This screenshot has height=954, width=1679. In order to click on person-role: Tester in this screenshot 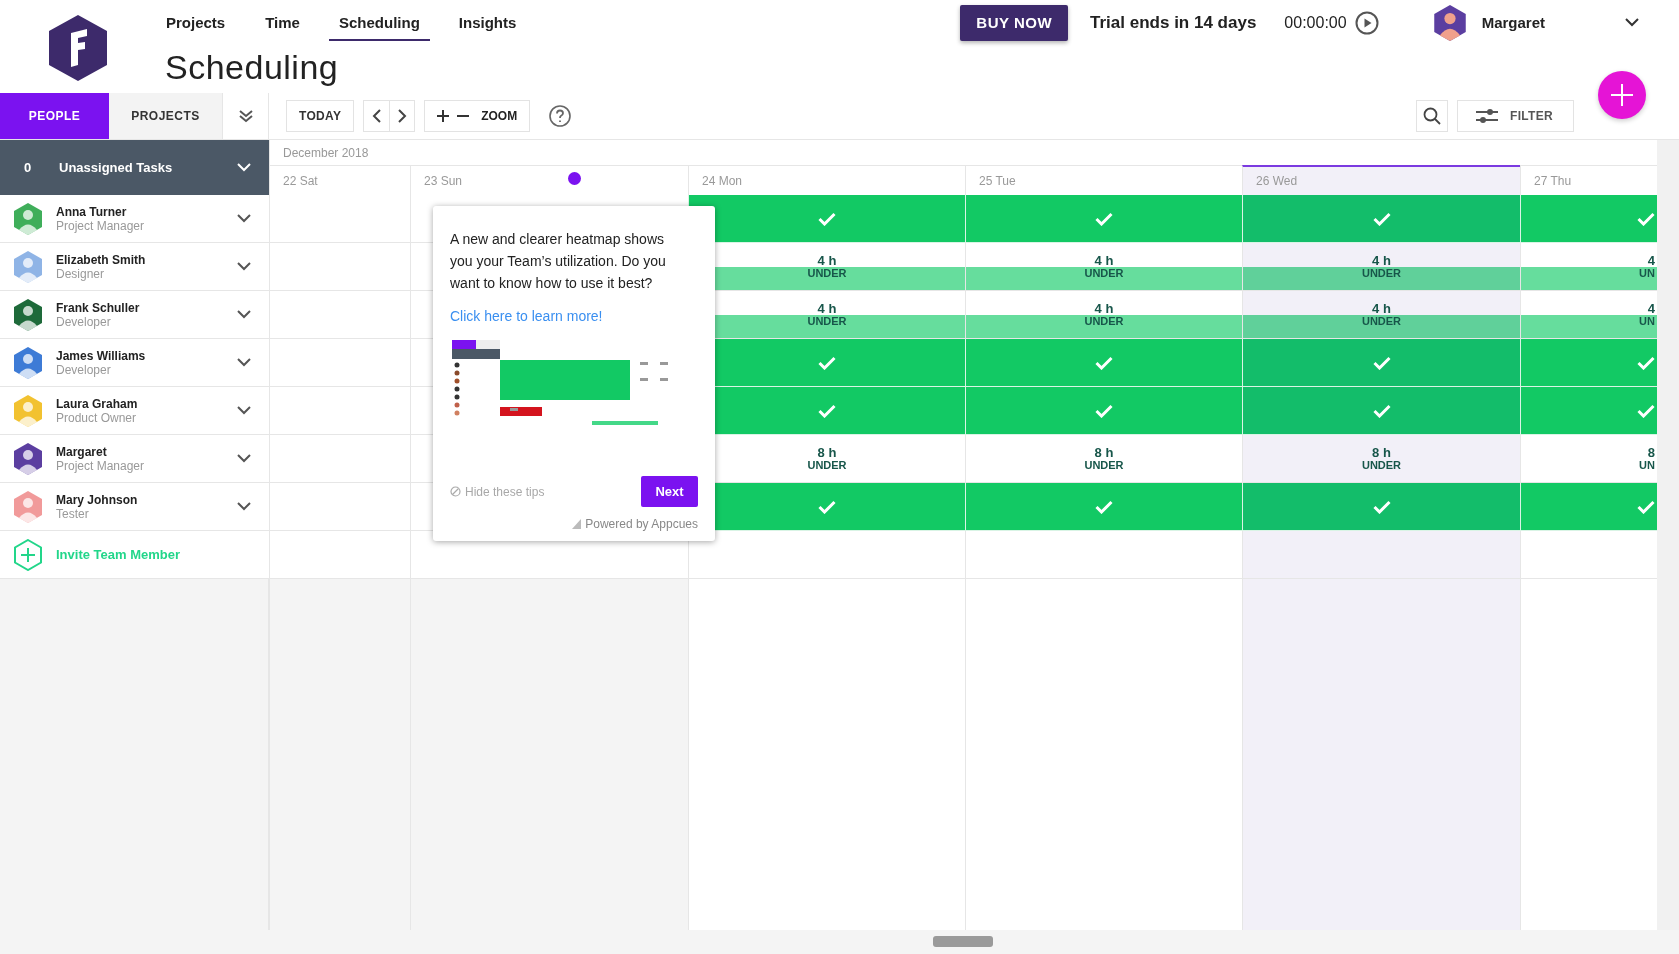, I will do `click(73, 513)`.